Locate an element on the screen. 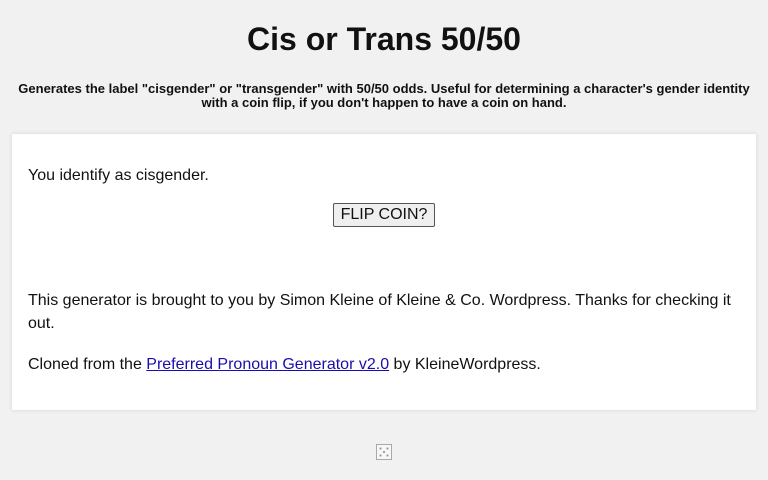  dice-icon-graphic is located at coordinates (384, 452).